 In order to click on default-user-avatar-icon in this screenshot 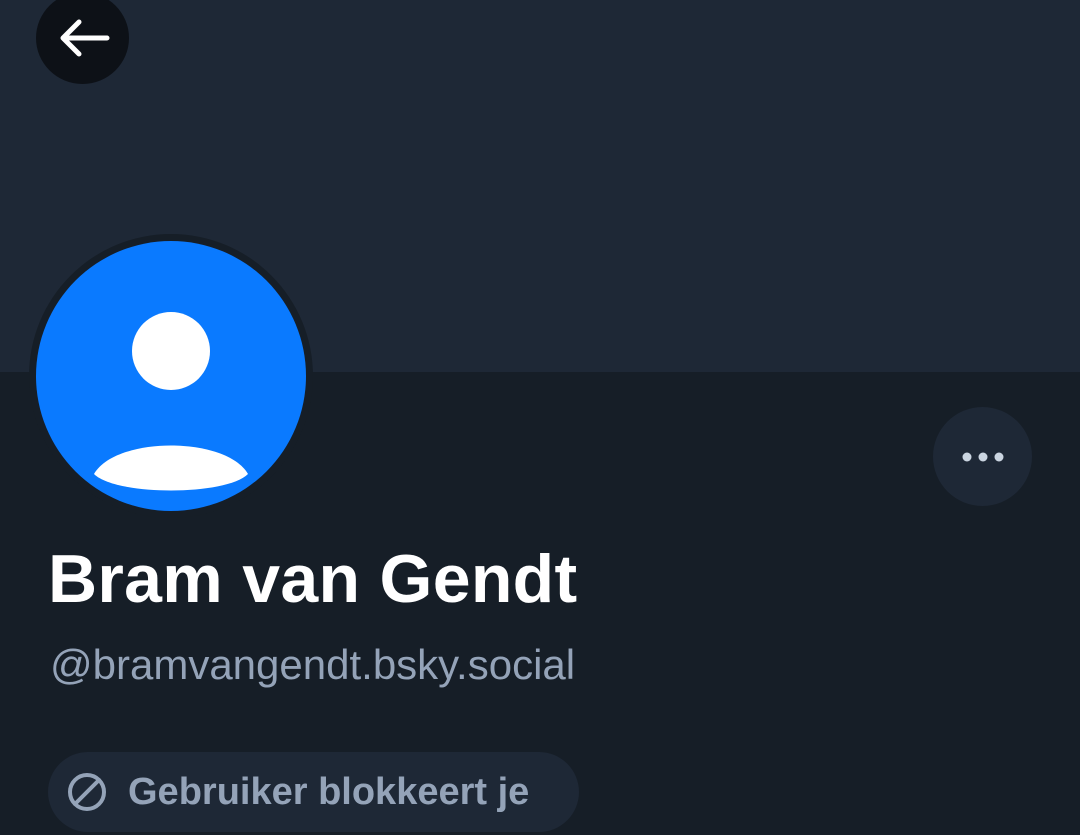, I will do `click(171, 401)`.